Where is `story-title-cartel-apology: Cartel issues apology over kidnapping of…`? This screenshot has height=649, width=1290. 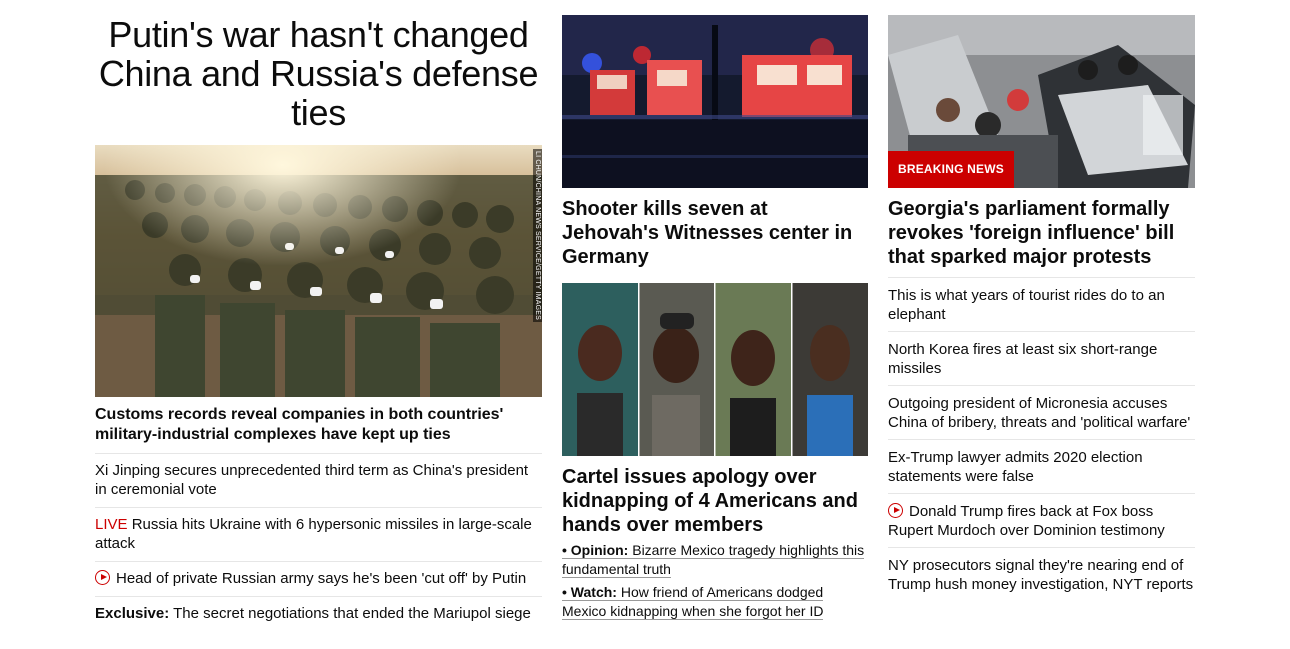 story-title-cartel-apology: Cartel issues apology over kidnapping of… is located at coordinates (715, 501).